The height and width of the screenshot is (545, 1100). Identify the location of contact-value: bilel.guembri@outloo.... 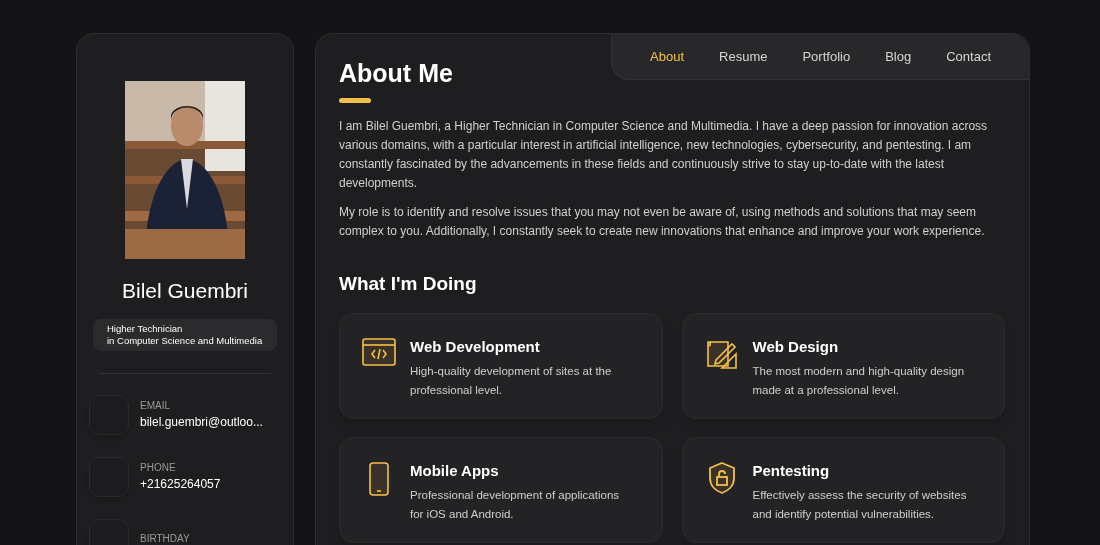
(201, 422).